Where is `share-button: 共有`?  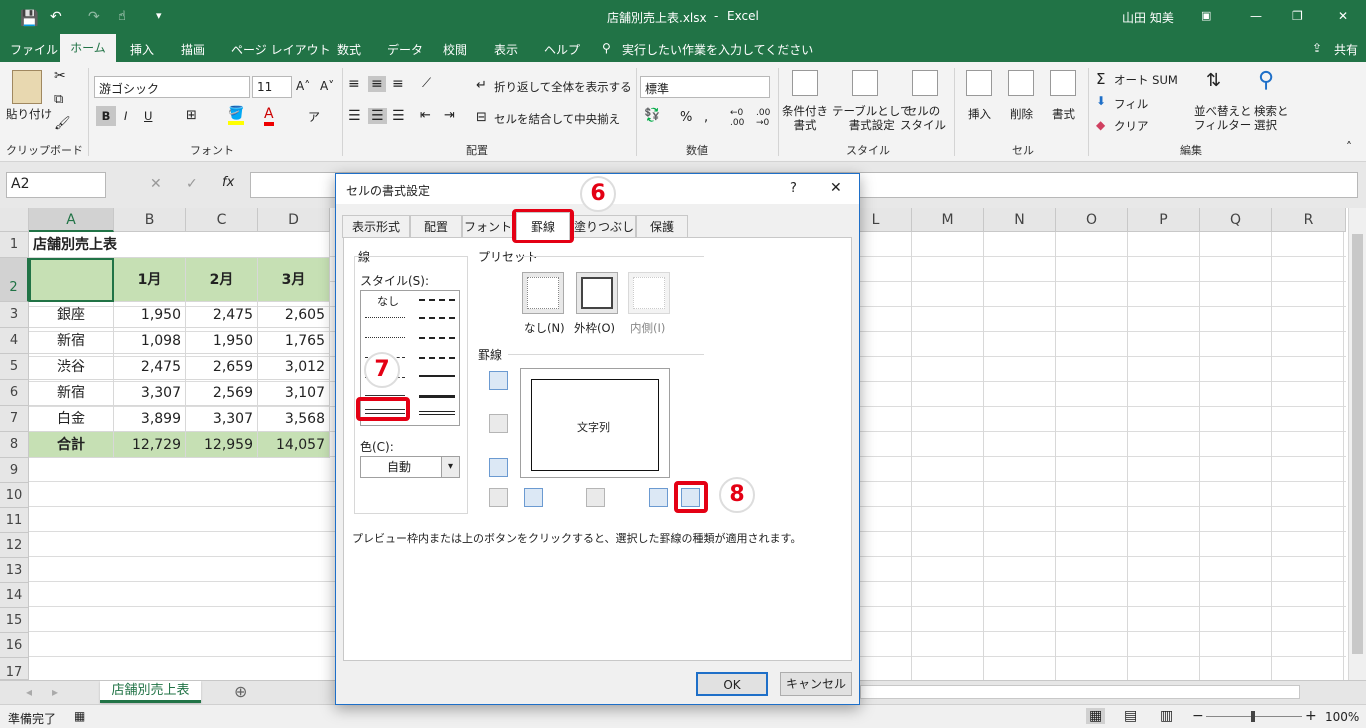 share-button: 共有 is located at coordinates (1346, 49).